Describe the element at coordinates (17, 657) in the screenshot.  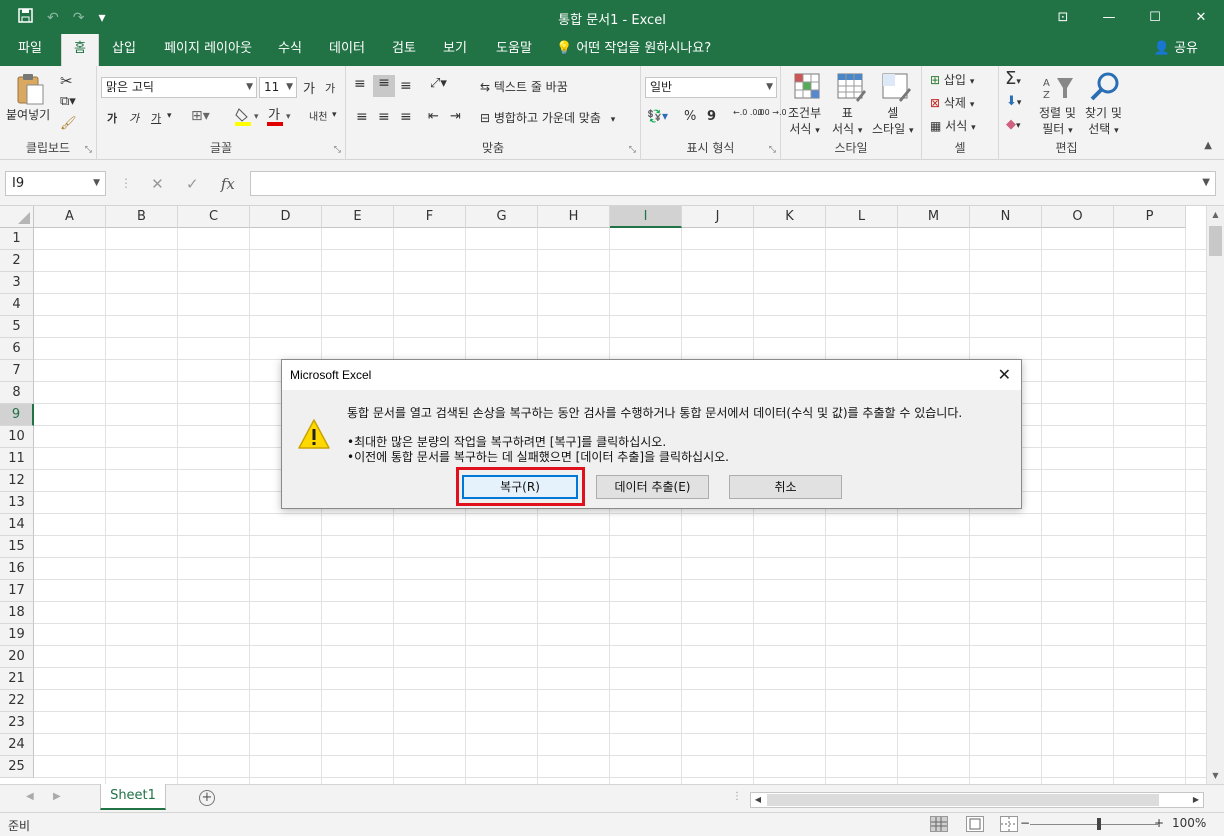
I see `row-header-20: 20` at that location.